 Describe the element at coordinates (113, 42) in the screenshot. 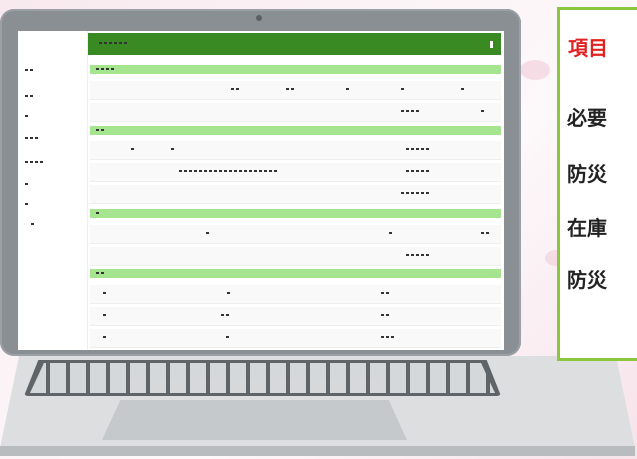

I see `app-title` at that location.